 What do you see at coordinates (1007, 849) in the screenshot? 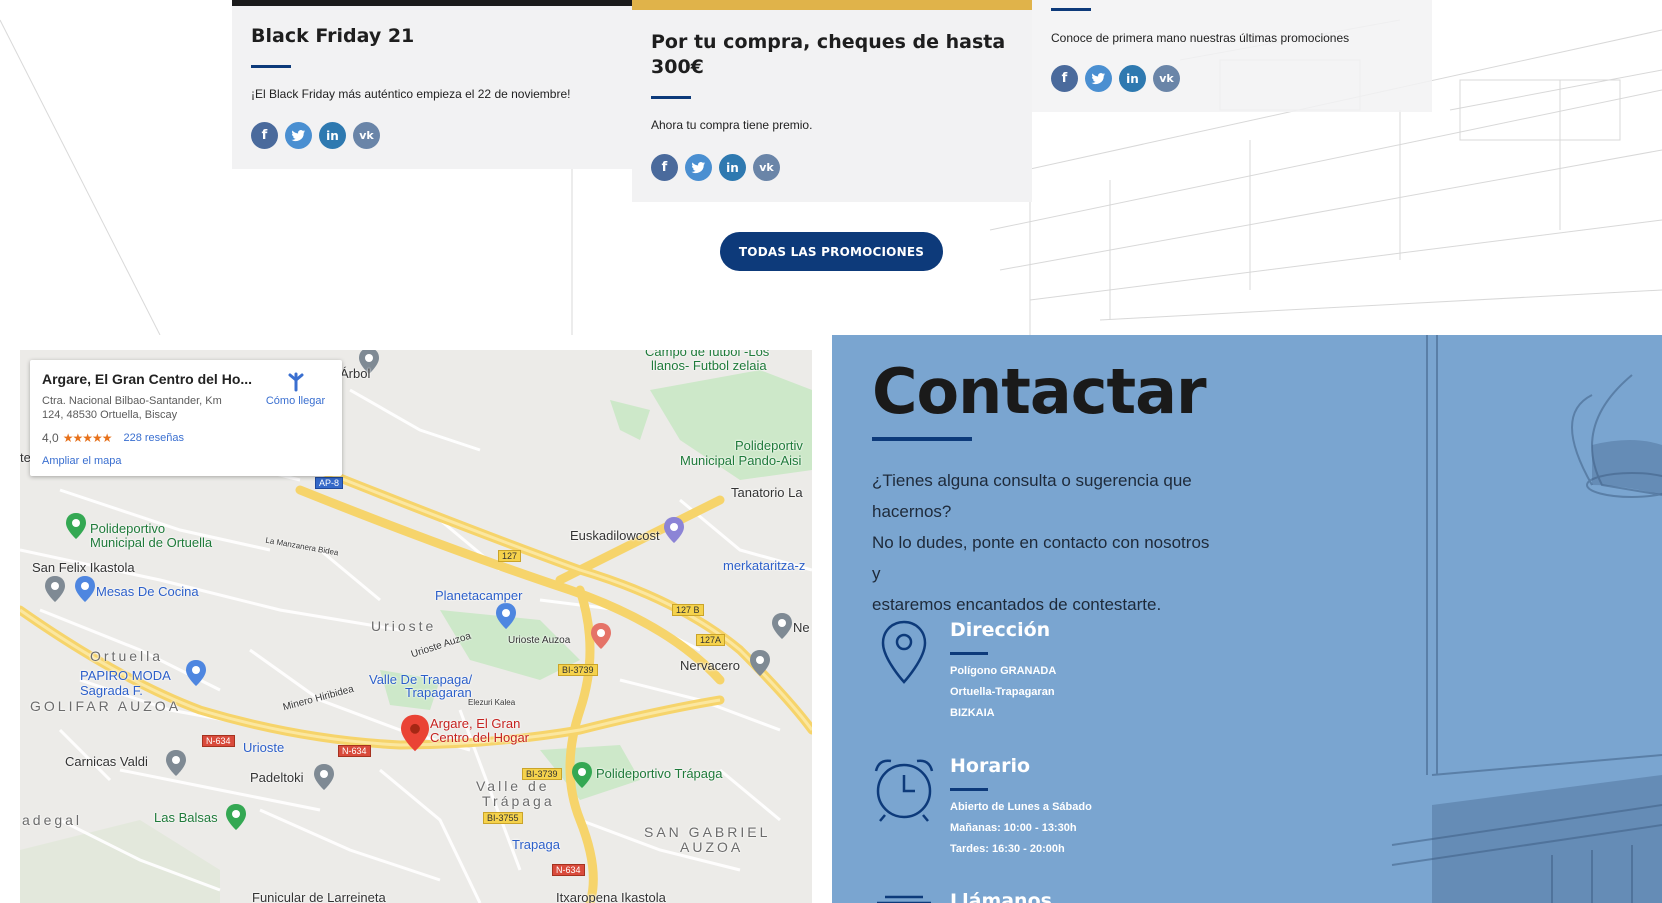
I see `hours-line: Tardes: 16:30 - 20:00h` at bounding box center [1007, 849].